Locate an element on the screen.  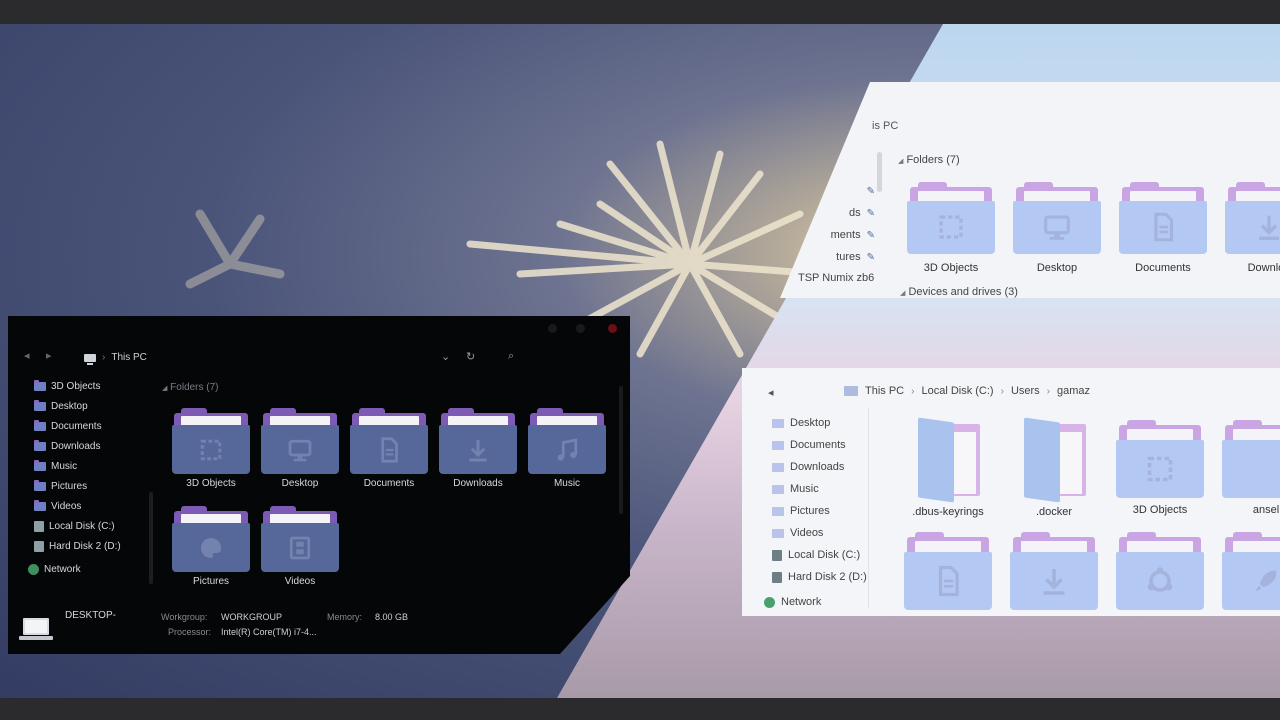
sidebar-item-3d-objects: 3D Objects is located at coordinates (94, 386).